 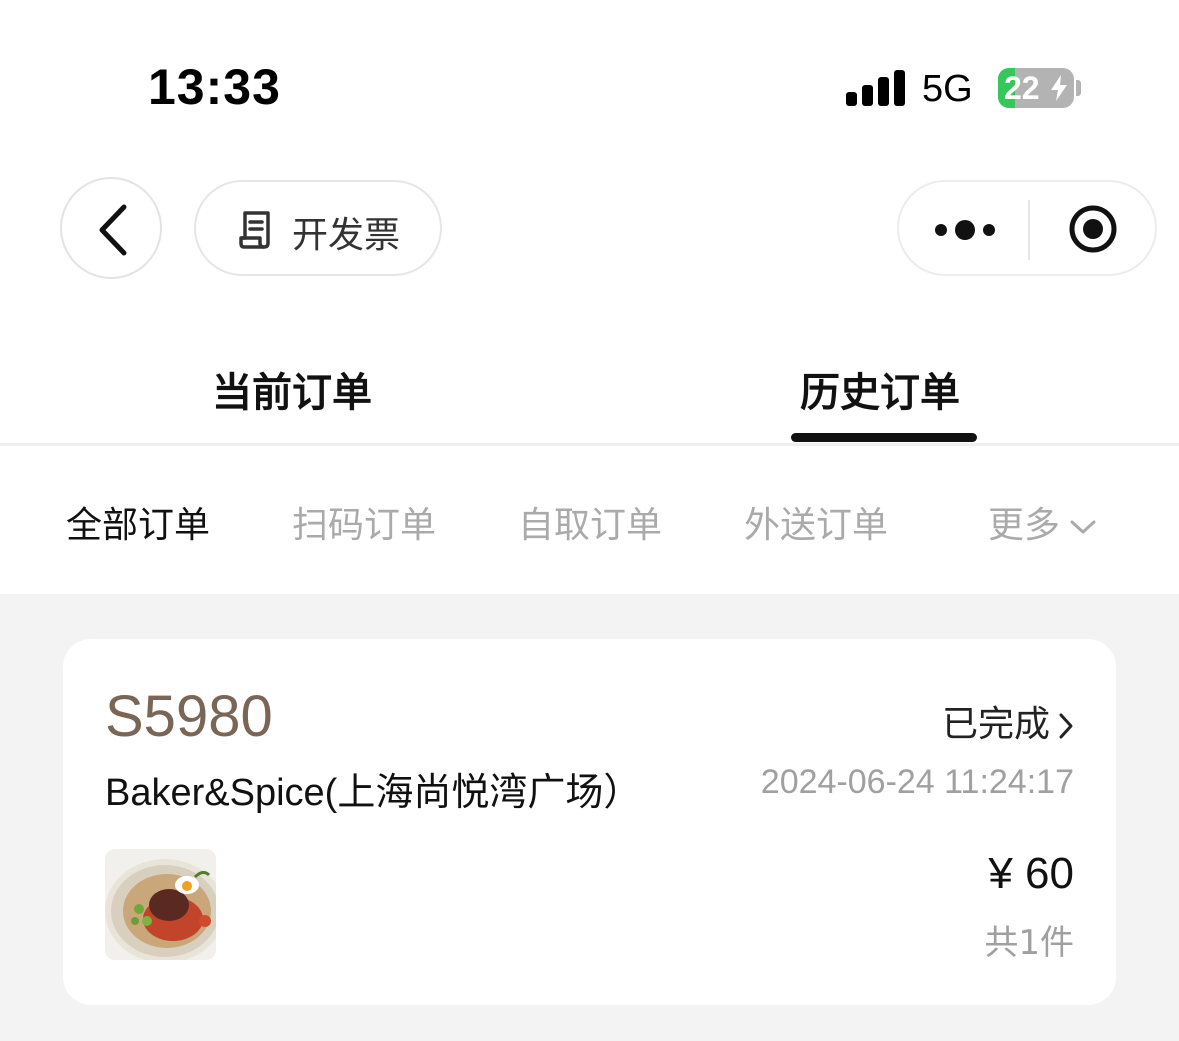 I want to click on filter-more: 更多, so click(x=1042, y=522).